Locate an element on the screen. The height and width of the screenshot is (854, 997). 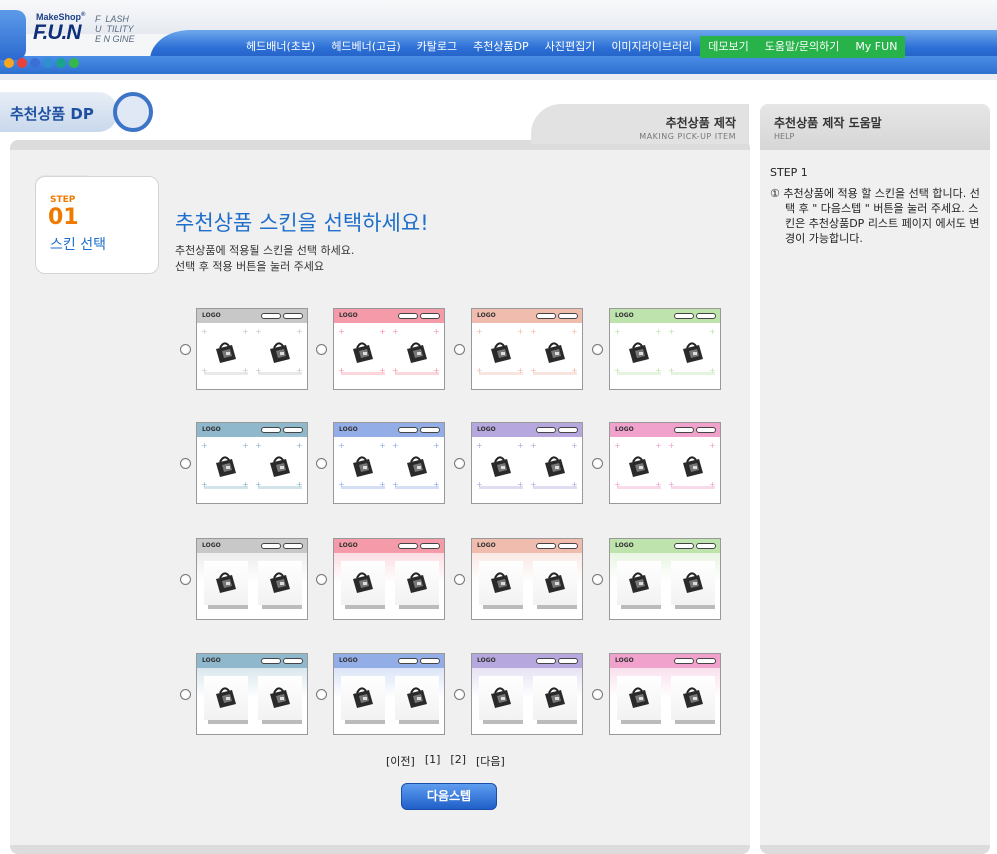
skin-thumbnail-3: LOGO + + + + + + + + is located at coordinates (527, 349).